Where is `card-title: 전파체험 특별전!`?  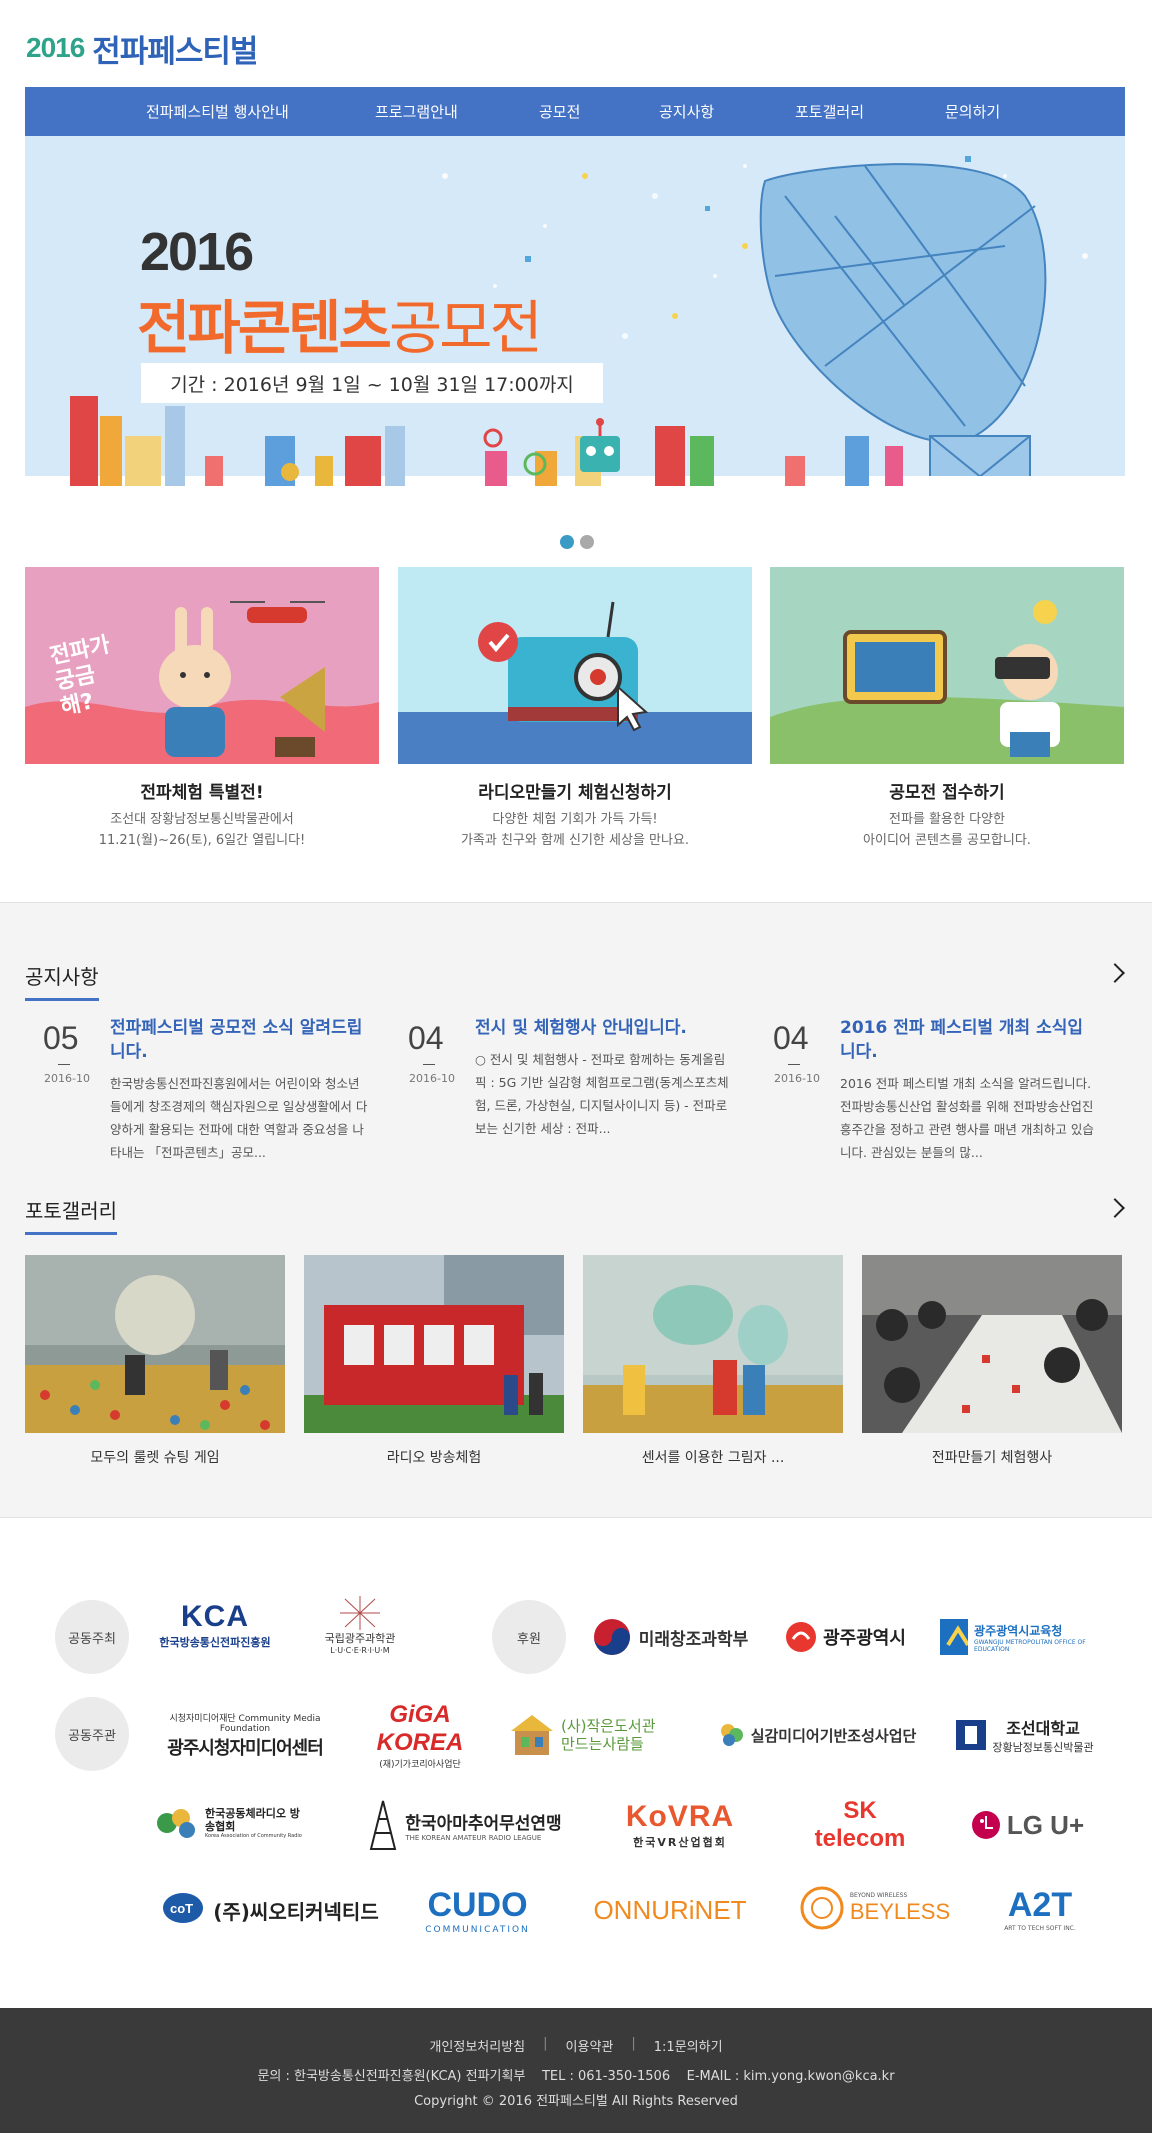 card-title: 전파체험 특별전! is located at coordinates (202, 793).